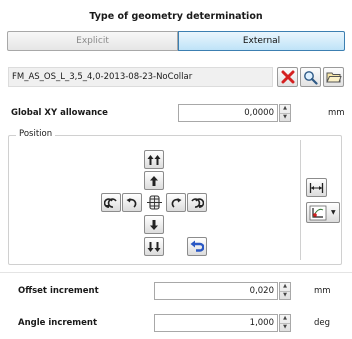 The height and width of the screenshot is (339, 352). Describe the element at coordinates (336, 113) in the screenshot. I see `global-xy-unit: mm` at that location.